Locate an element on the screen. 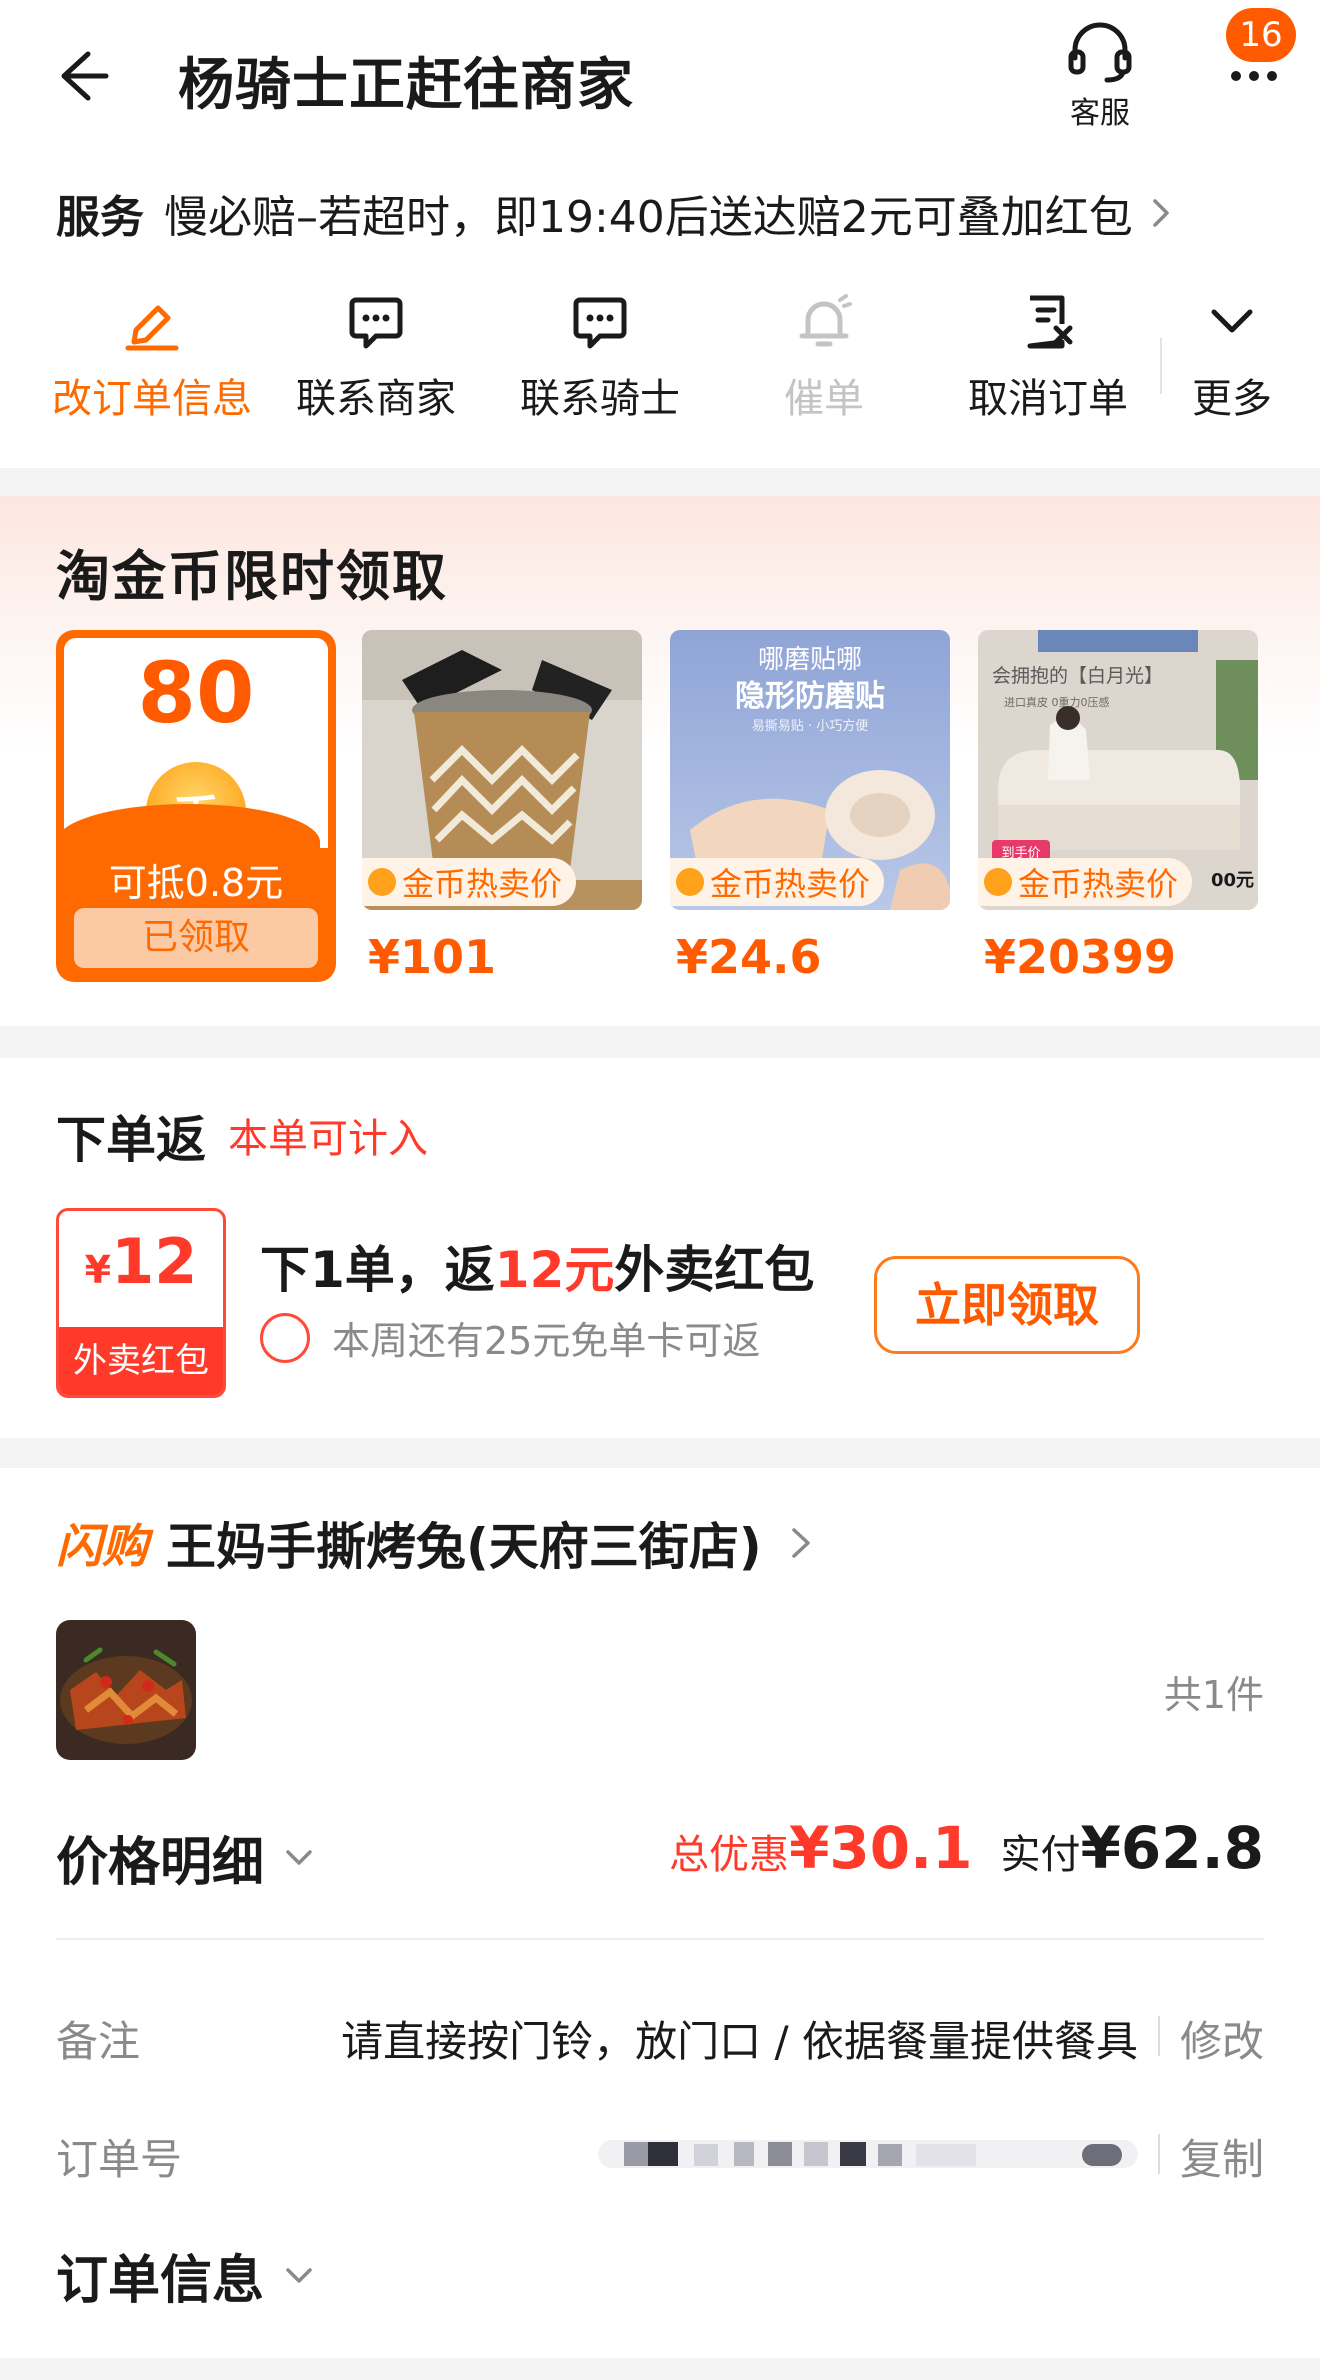  back-arrow-icon is located at coordinates (80, 76).